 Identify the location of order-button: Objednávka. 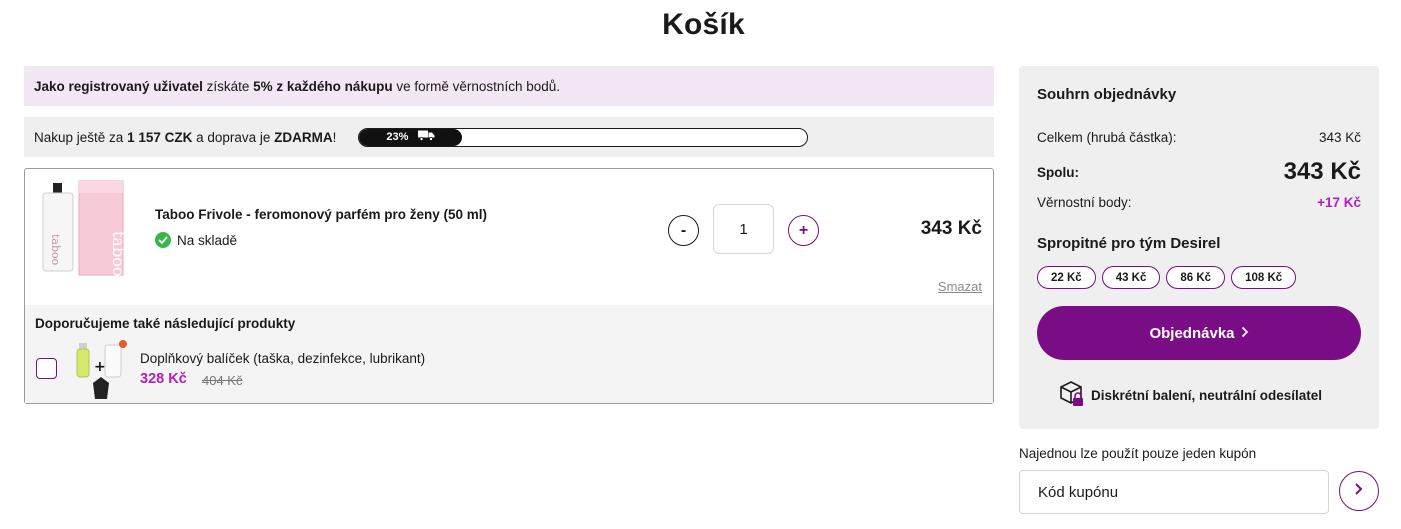
(1199, 333).